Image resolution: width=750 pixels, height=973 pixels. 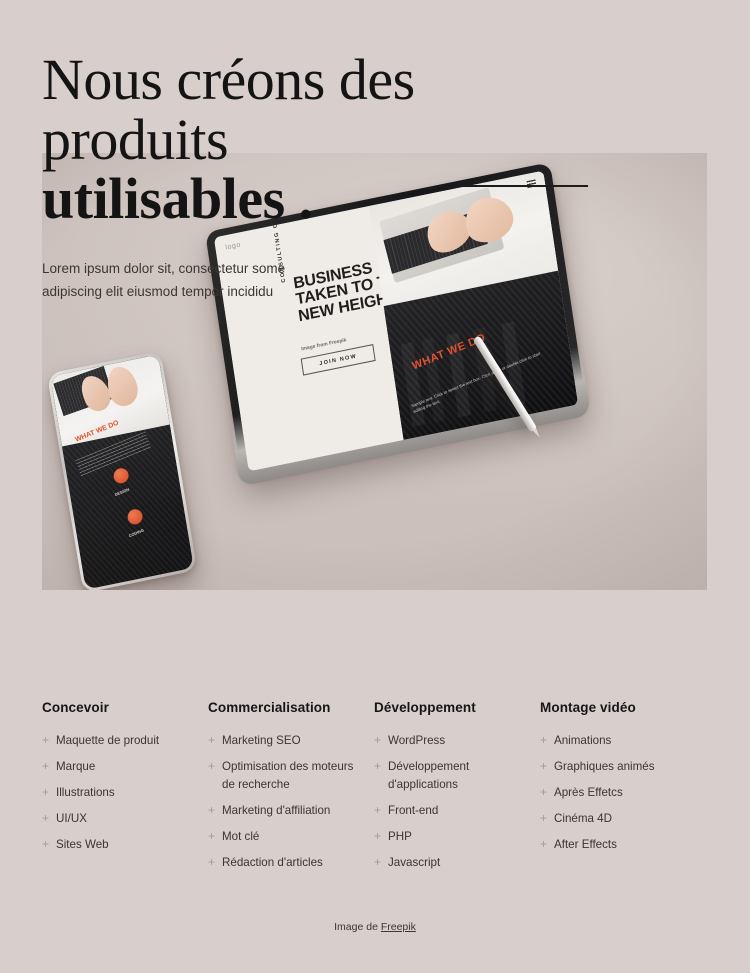 I want to click on list-item-label: Mot clé, so click(x=241, y=836).